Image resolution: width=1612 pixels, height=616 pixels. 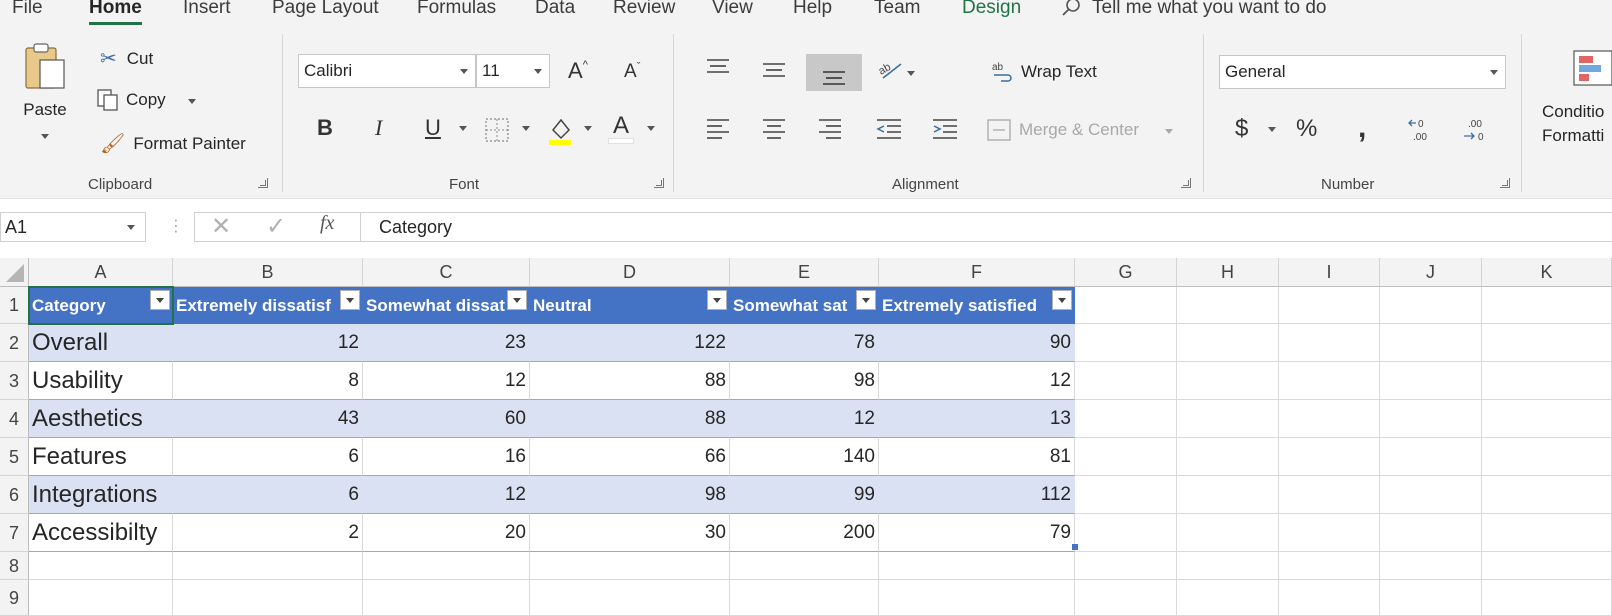 What do you see at coordinates (804, 457) in the screenshot?
I see `table-cell: 140` at bounding box center [804, 457].